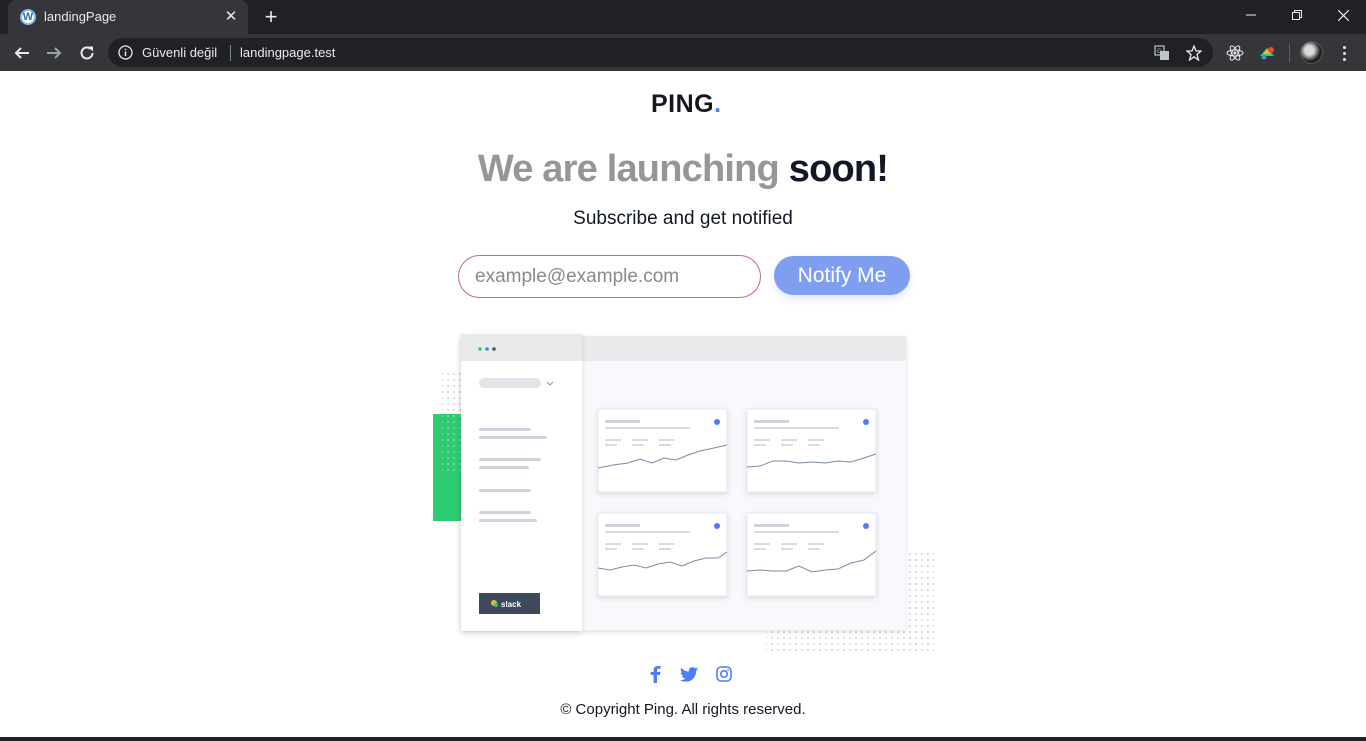 The height and width of the screenshot is (741, 1366). I want to click on close-tab-icon: ✕, so click(231, 17).